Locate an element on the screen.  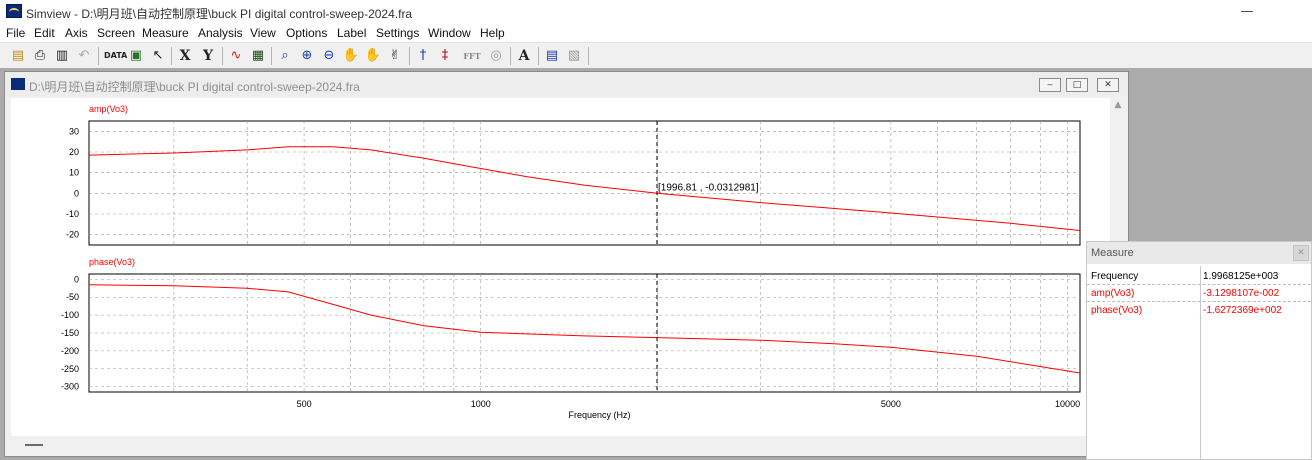
measure-label: phase(Vo3) is located at coordinates (1117, 310).